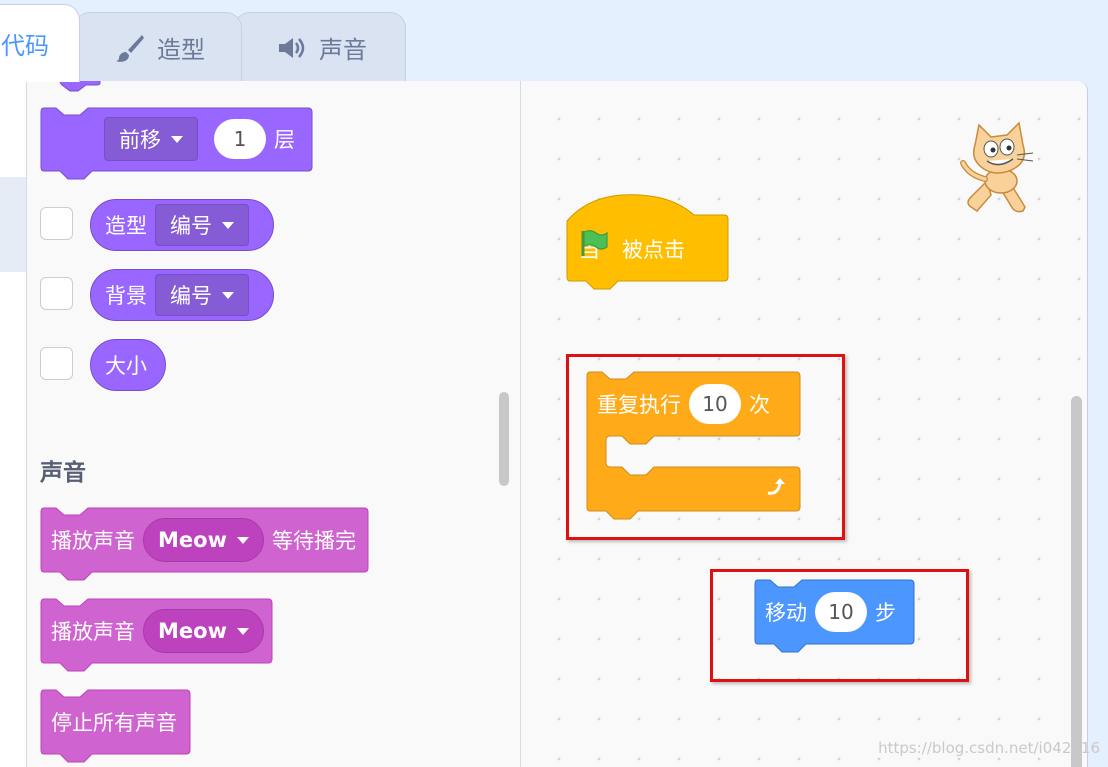 The height and width of the screenshot is (767, 1108). I want to click on backdrop-monitor-checkbox, so click(56, 293).